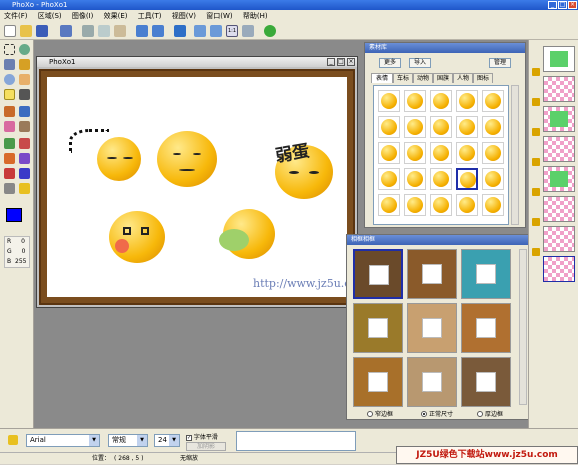 The width and height of the screenshot is (578, 465). What do you see at coordinates (9, 173) in the screenshot?
I see `shape-icon` at bounding box center [9, 173].